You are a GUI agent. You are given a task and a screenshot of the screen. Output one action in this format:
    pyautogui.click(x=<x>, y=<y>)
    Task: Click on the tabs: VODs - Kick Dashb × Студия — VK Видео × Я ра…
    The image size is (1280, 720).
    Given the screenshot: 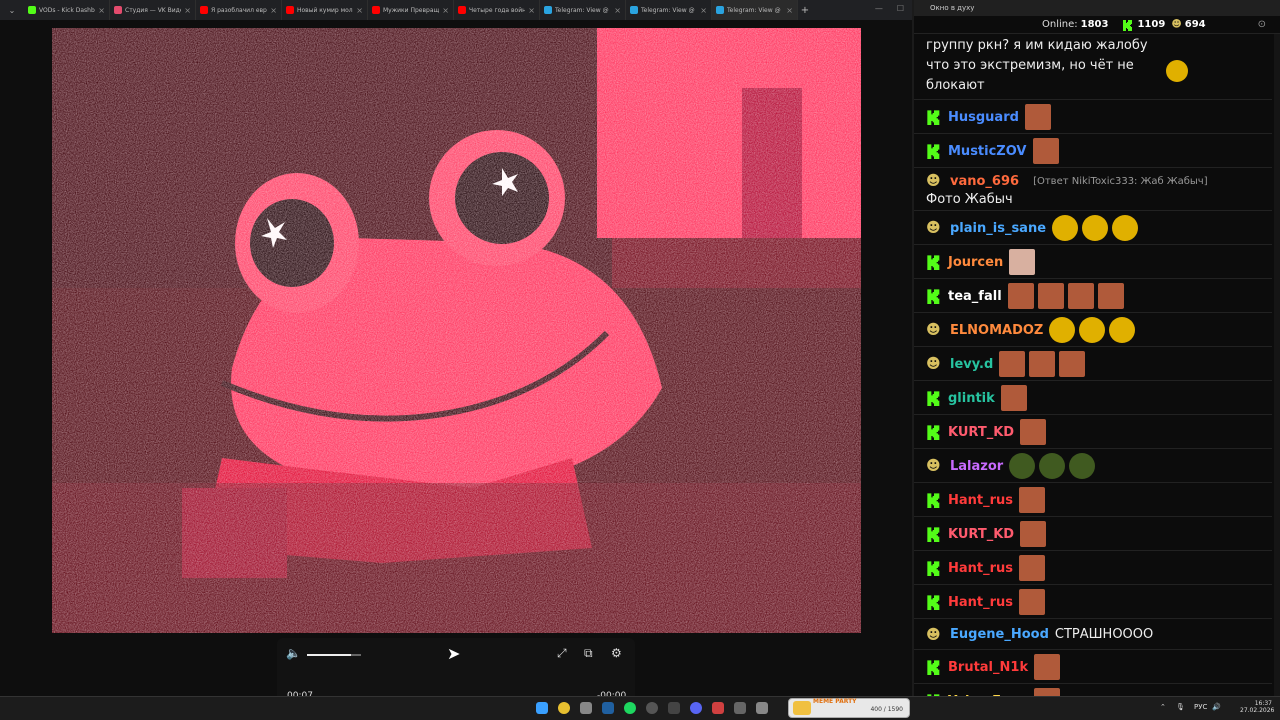 What is the action you would take?
    pyautogui.click(x=411, y=10)
    